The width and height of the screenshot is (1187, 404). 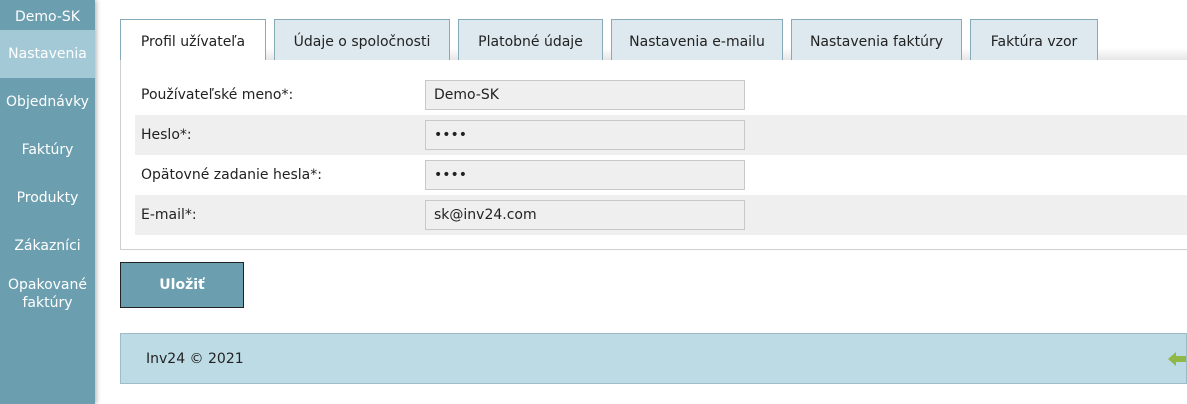 I want to click on sidebar-item-label-line2: faktúry, so click(x=47, y=303).